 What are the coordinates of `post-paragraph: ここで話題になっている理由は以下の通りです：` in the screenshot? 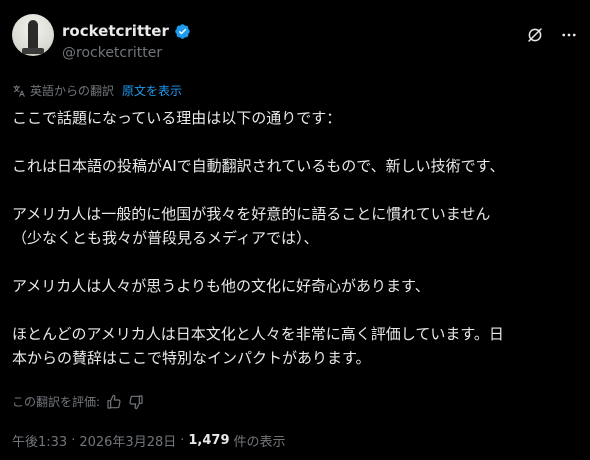 It's located at (177, 118).